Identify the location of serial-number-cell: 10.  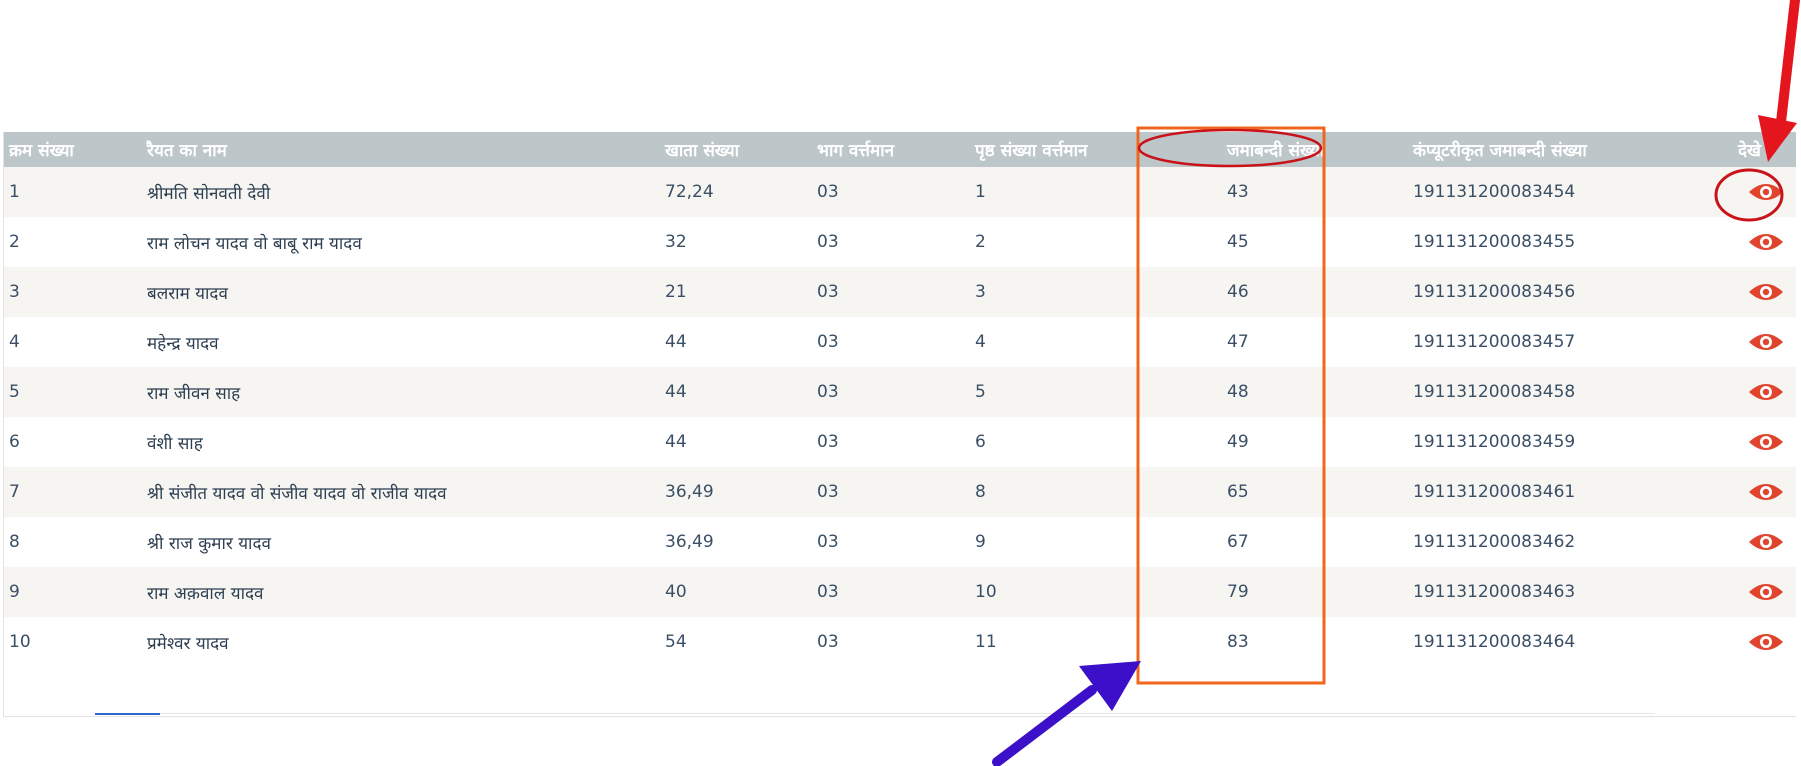
(20, 642).